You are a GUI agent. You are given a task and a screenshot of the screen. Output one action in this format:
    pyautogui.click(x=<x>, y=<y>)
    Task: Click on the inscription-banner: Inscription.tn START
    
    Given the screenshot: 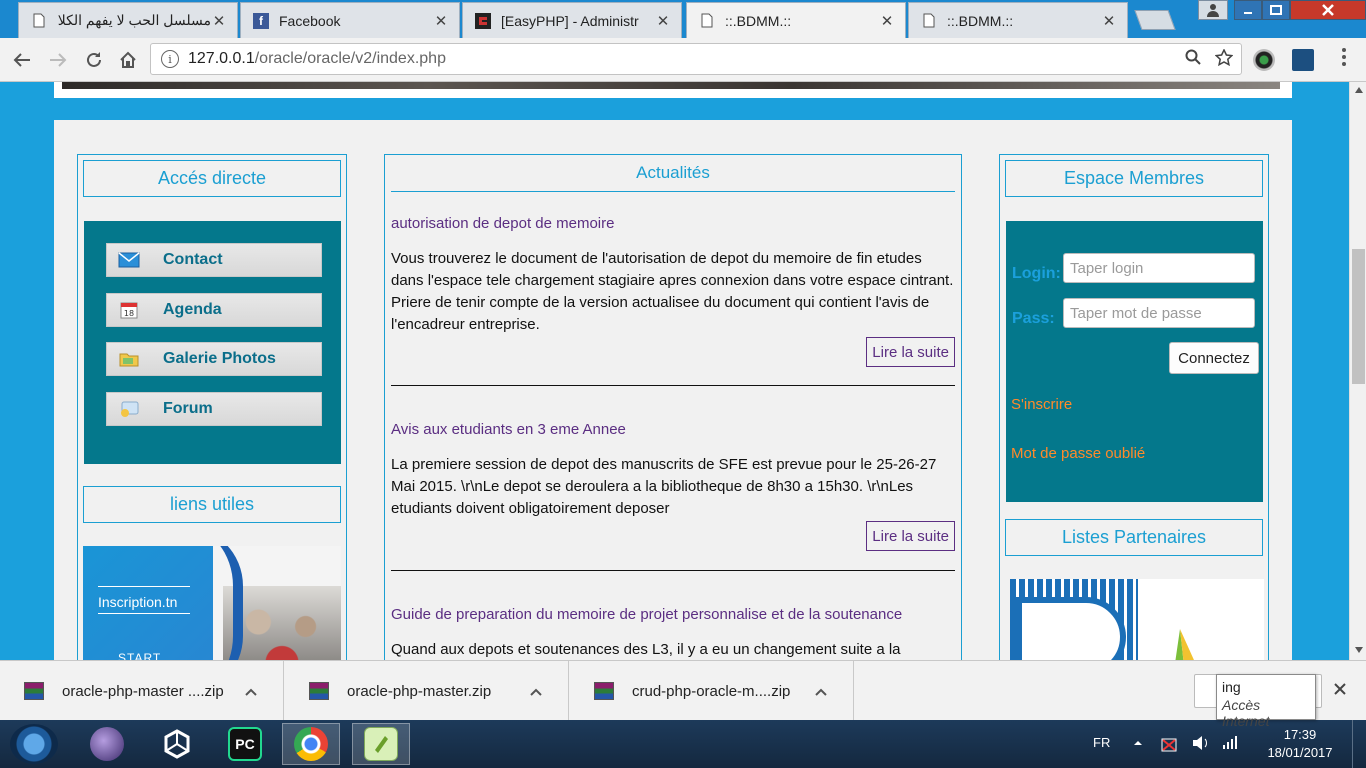 What is the action you would take?
    pyautogui.click(x=212, y=603)
    